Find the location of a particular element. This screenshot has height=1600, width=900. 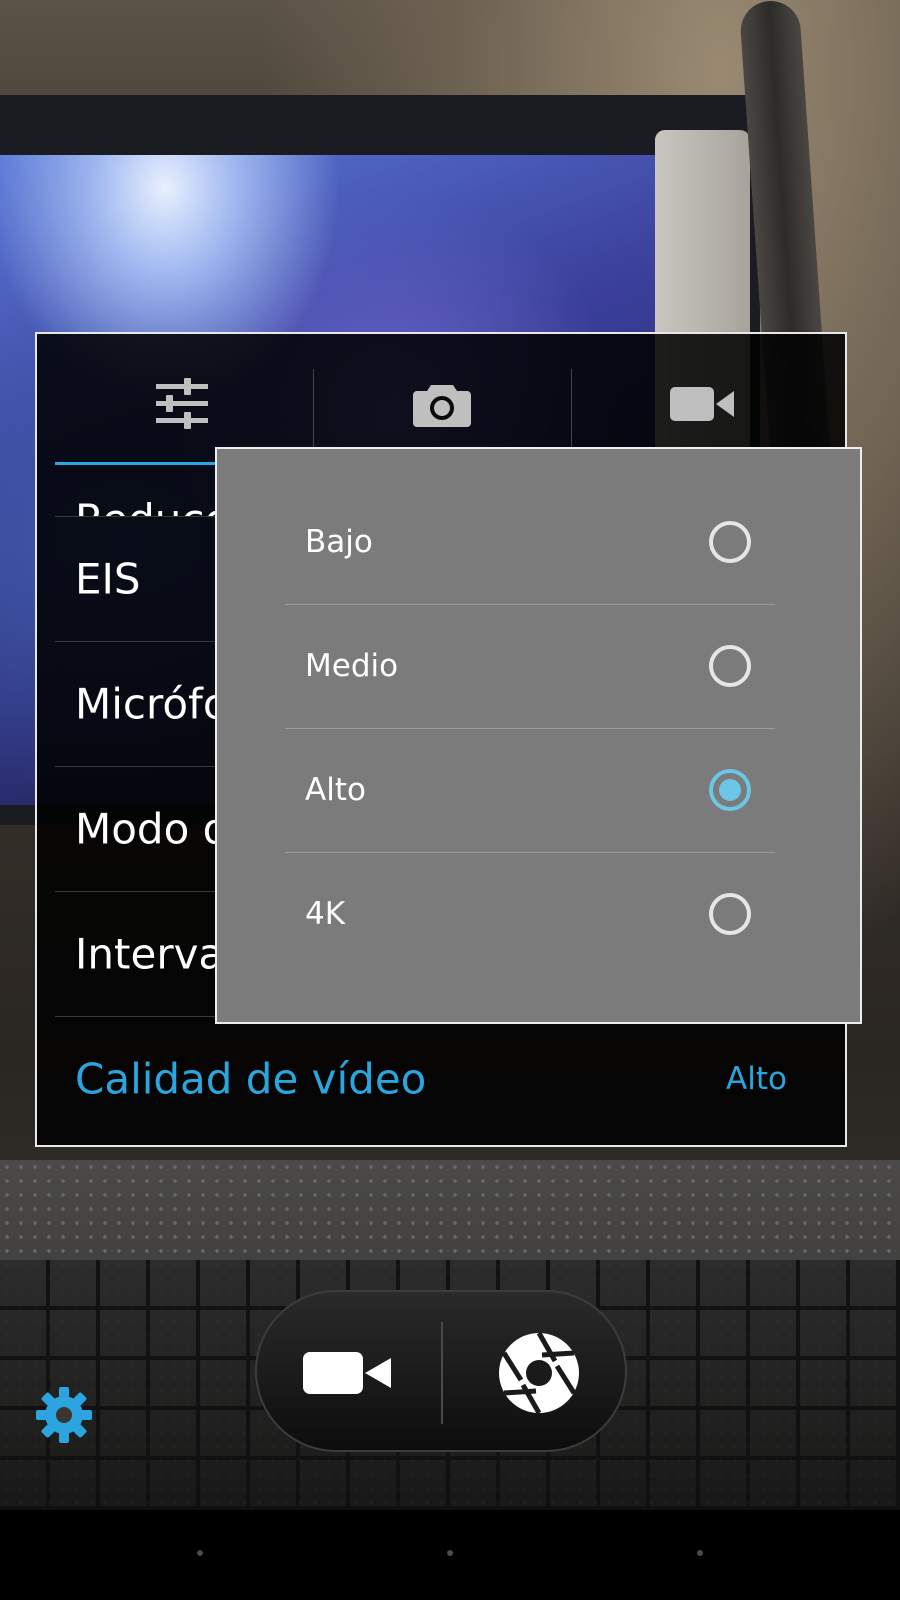

shutter-icon is located at coordinates (539, 1373).